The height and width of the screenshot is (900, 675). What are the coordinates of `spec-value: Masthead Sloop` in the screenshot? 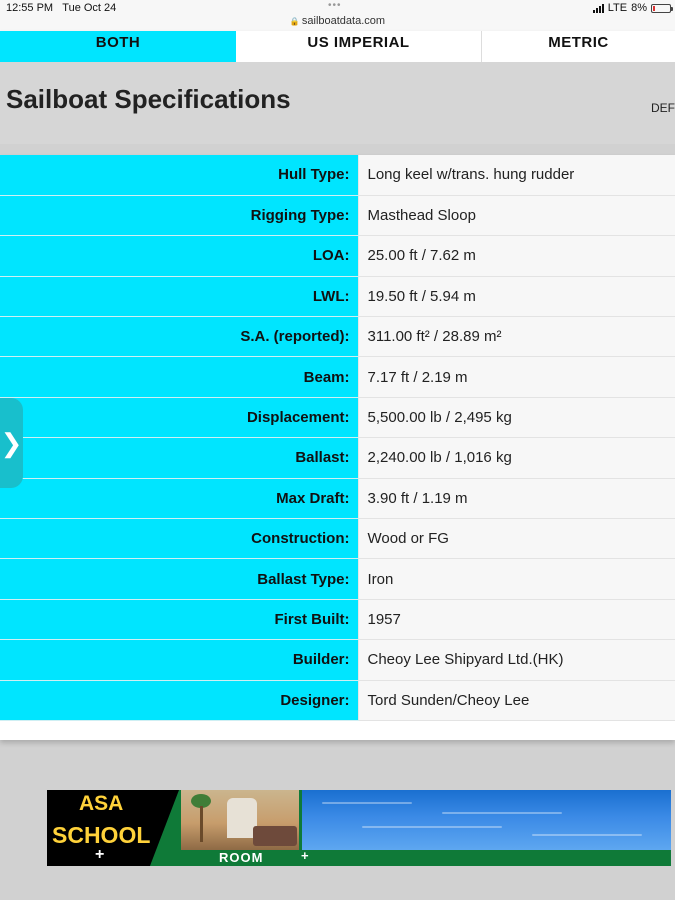 It's located at (516, 216).